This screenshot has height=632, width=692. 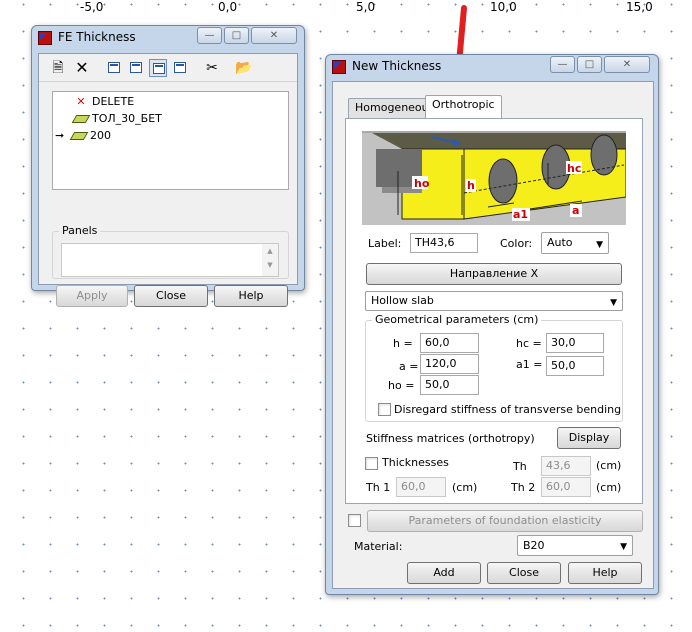 I want to click on foundation-checkbox, so click(x=354, y=520).